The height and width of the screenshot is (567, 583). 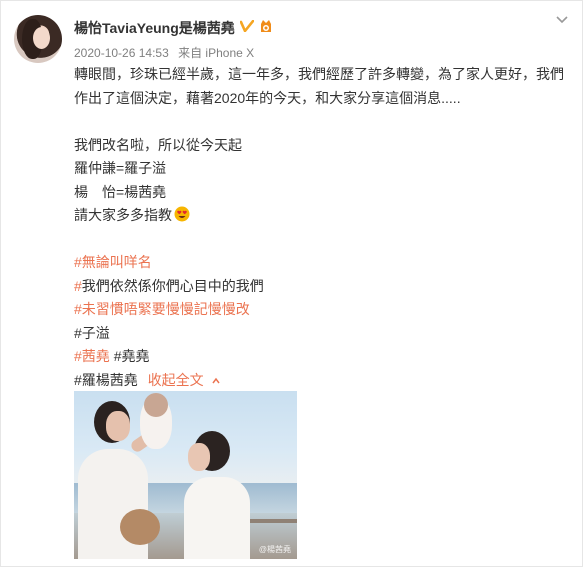 What do you see at coordinates (562, 20) in the screenshot?
I see `chevron-down-icon` at bounding box center [562, 20].